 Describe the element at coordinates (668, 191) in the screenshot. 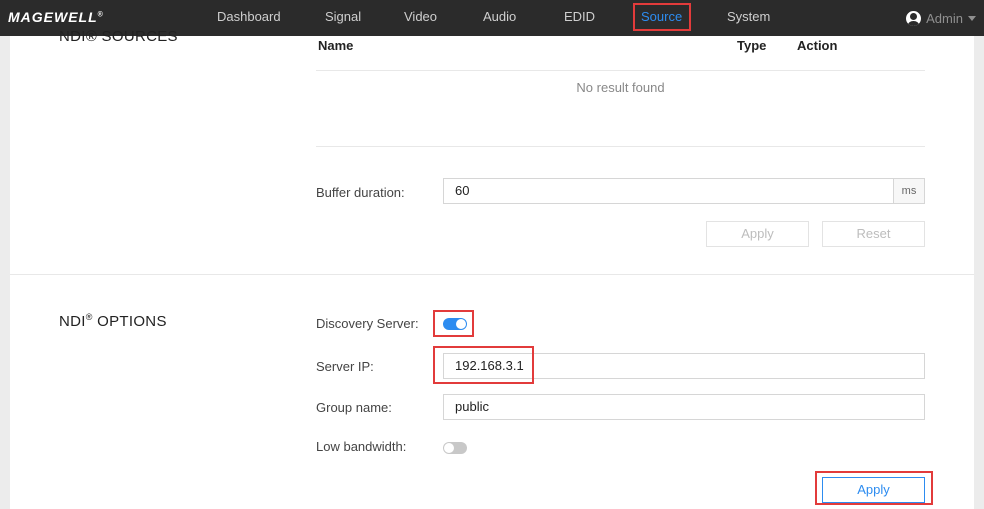

I see `buffer-duration-input: 60` at that location.